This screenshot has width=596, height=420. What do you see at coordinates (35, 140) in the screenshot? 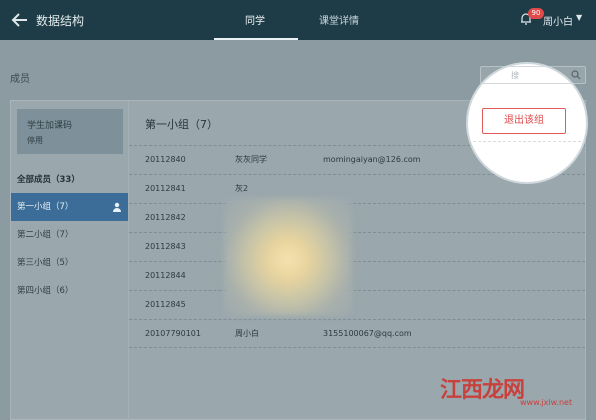
I see `class-code-state: 停用` at bounding box center [35, 140].